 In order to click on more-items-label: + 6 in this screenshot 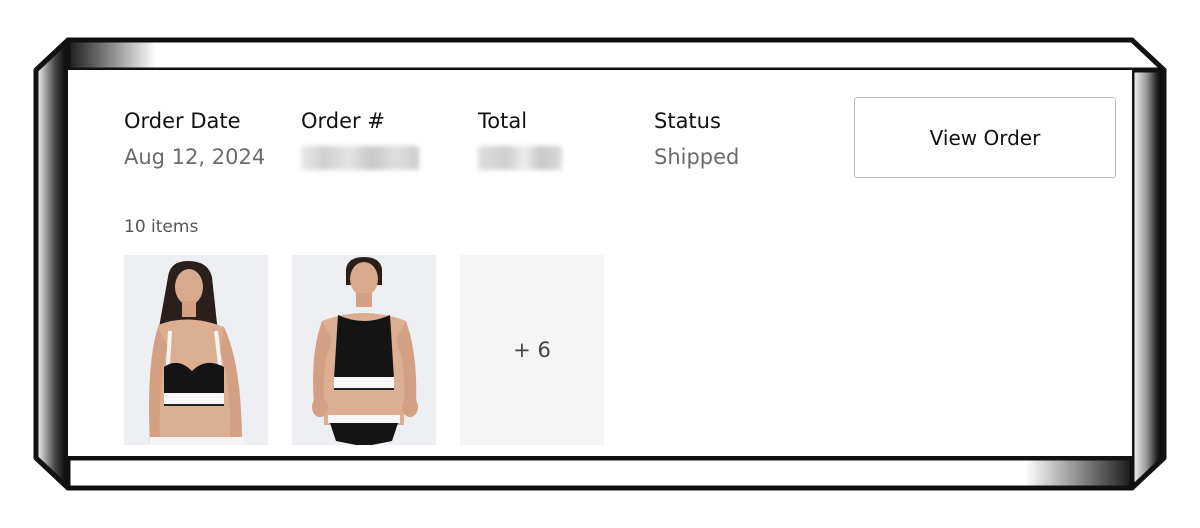, I will do `click(532, 350)`.